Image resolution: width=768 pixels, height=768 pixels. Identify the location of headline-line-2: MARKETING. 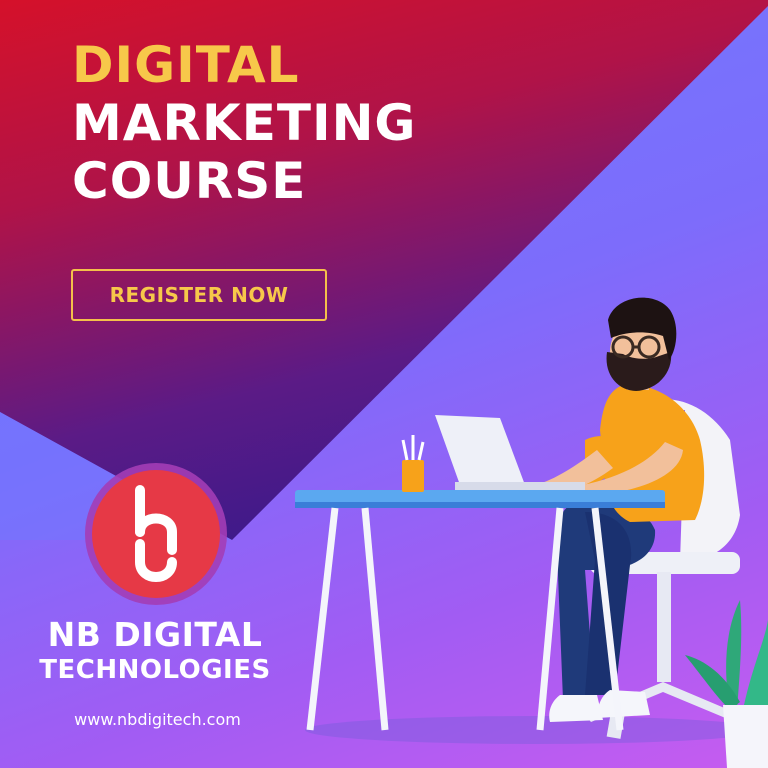
(244, 123).